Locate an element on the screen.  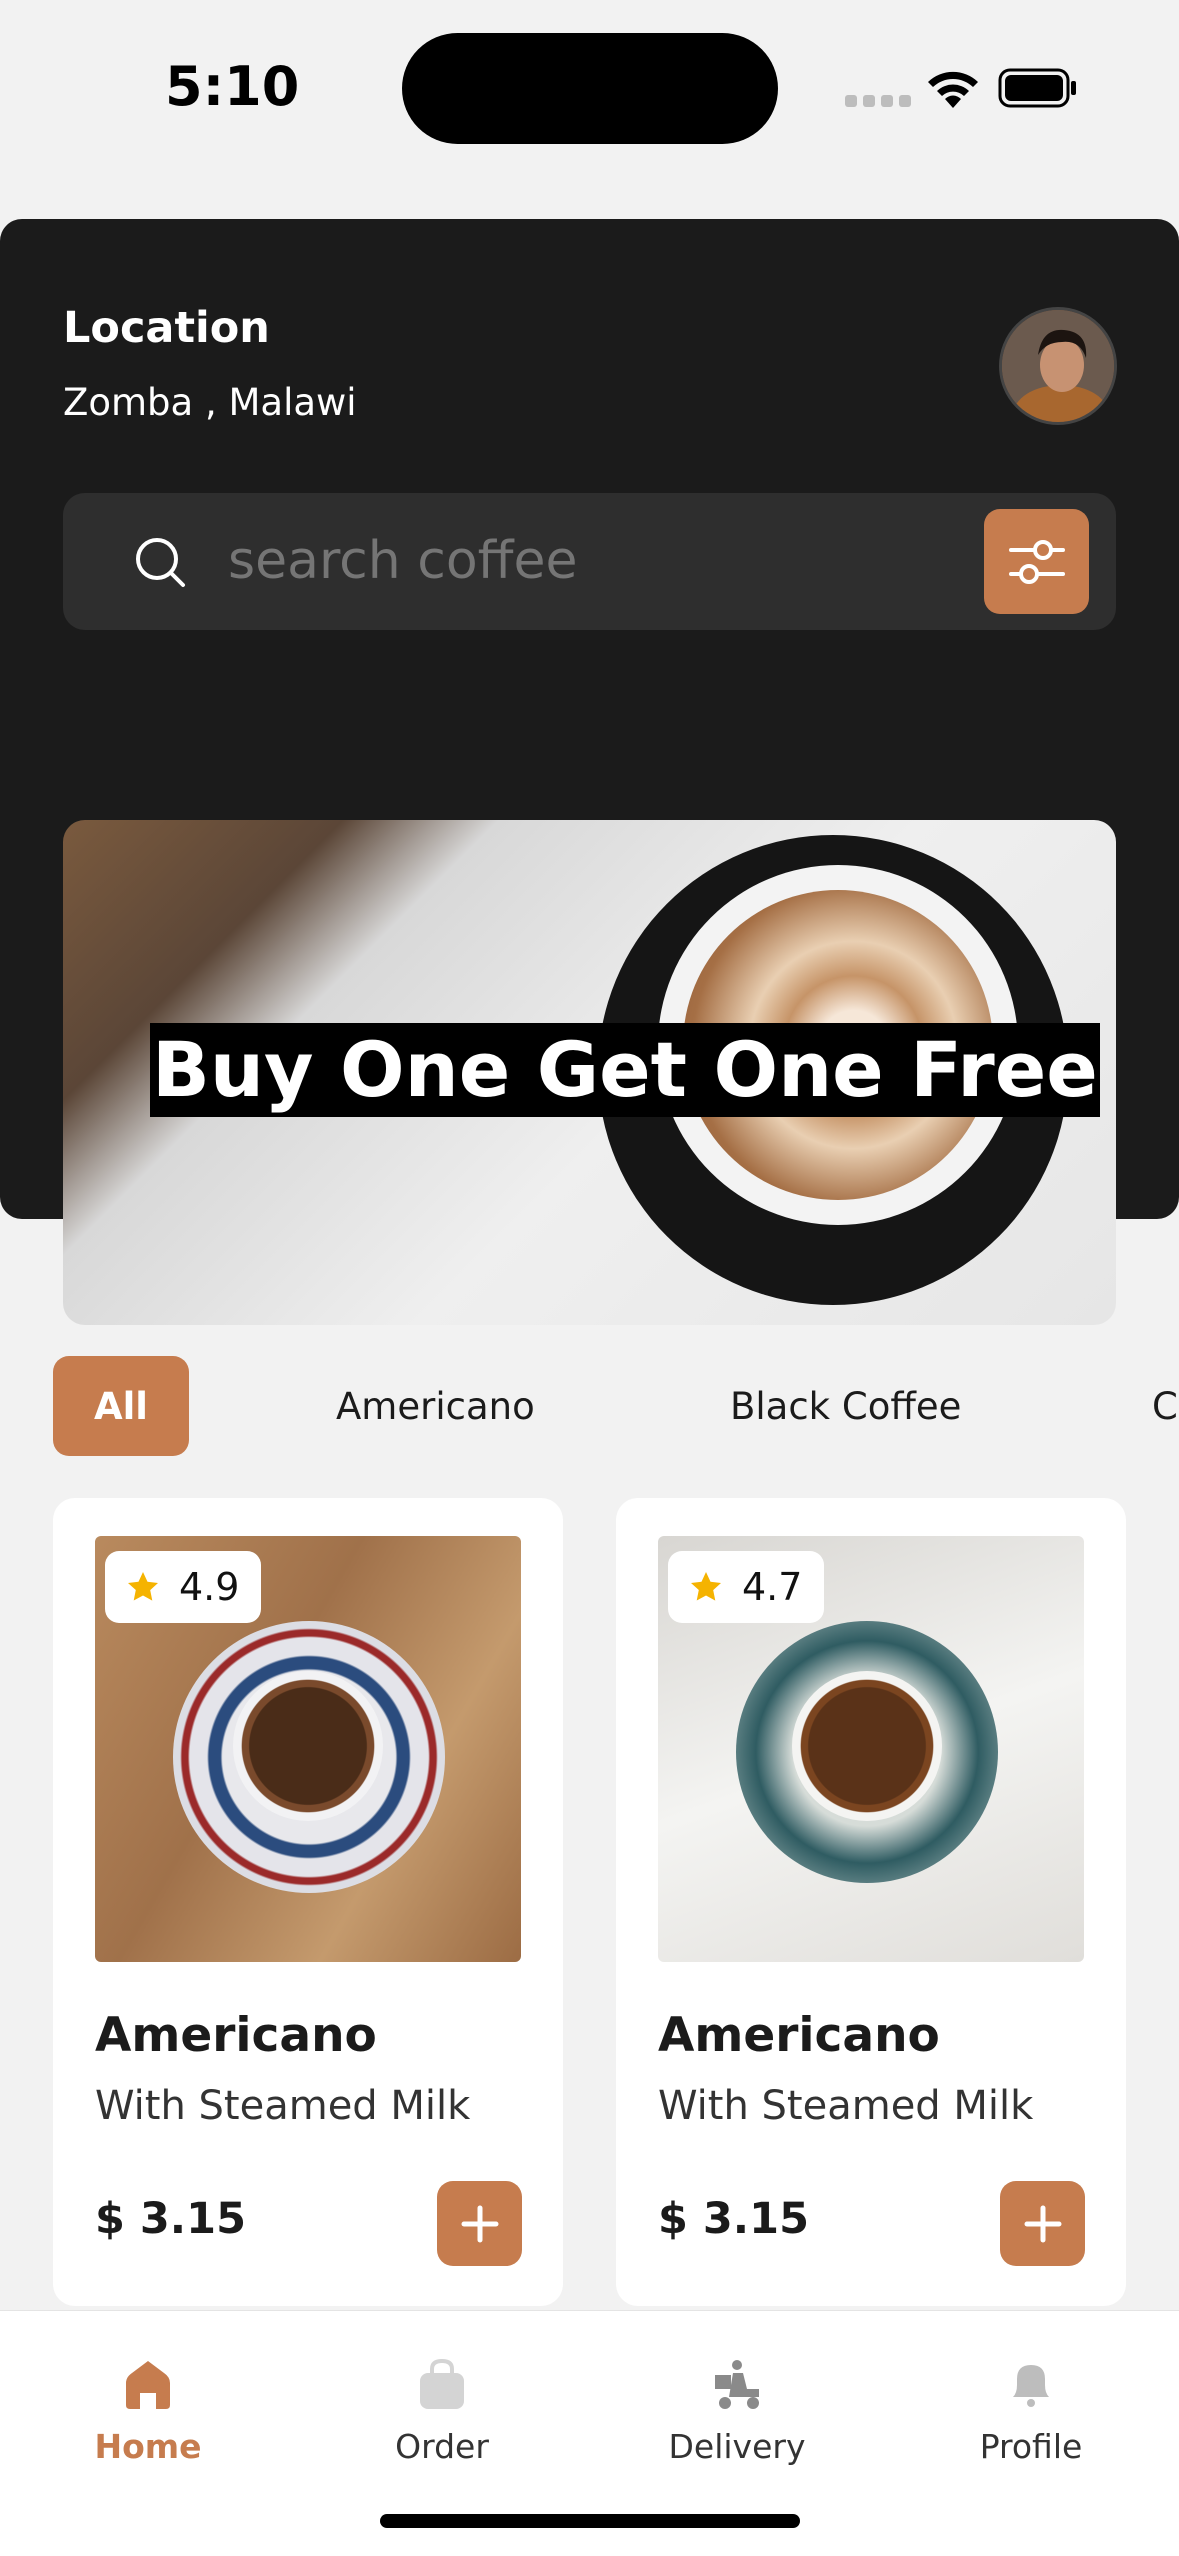
rating-value: 4.7 is located at coordinates (772, 1587).